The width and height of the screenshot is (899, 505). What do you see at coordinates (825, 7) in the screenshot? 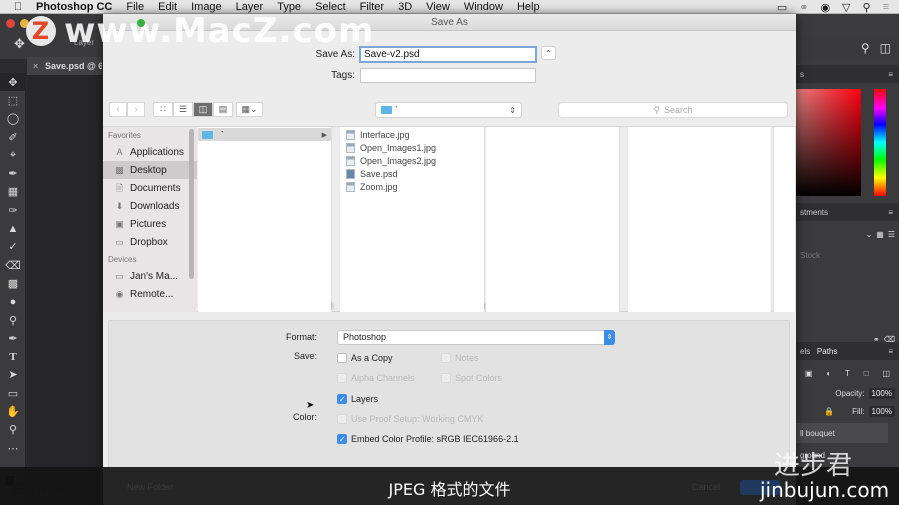
I see `screen-record-icon: ◉` at bounding box center [825, 7].